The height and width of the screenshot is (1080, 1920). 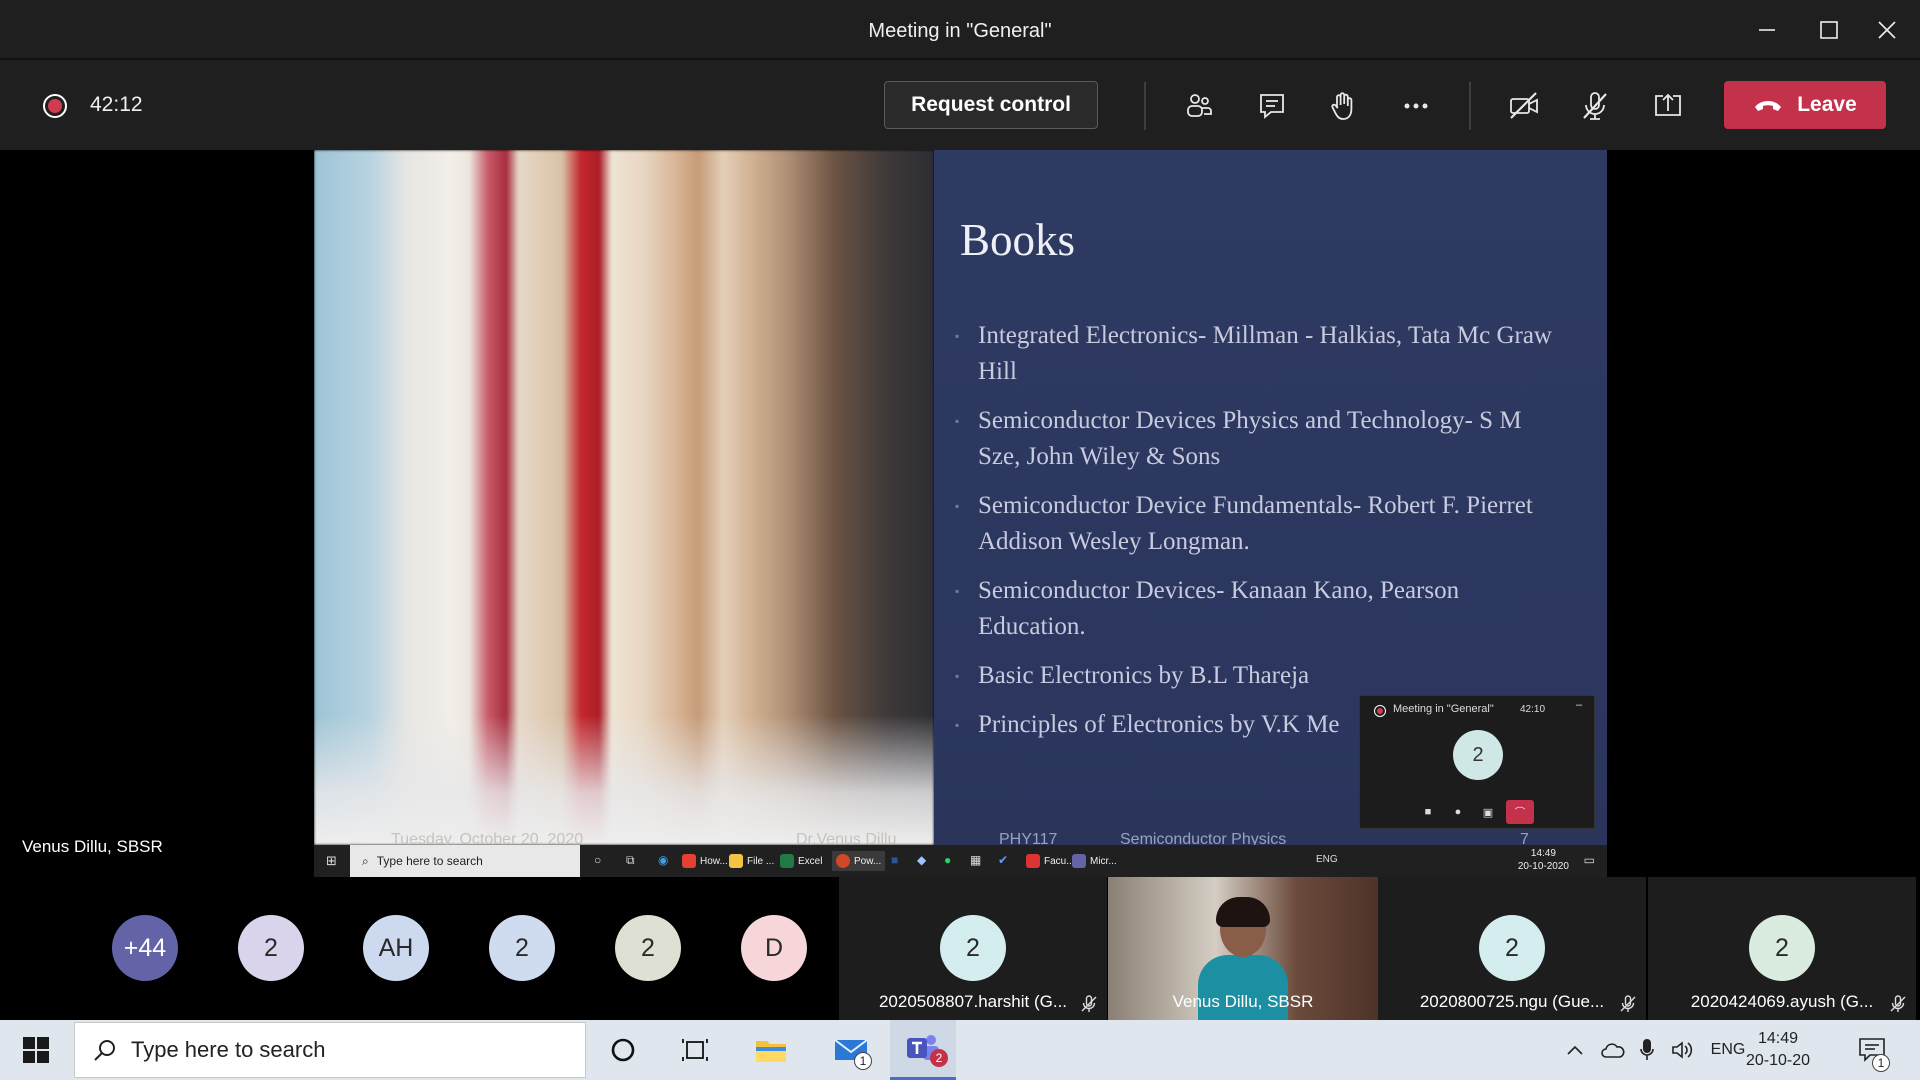 What do you see at coordinates (1488, 812) in the screenshot?
I see `share-icon: ▣` at bounding box center [1488, 812].